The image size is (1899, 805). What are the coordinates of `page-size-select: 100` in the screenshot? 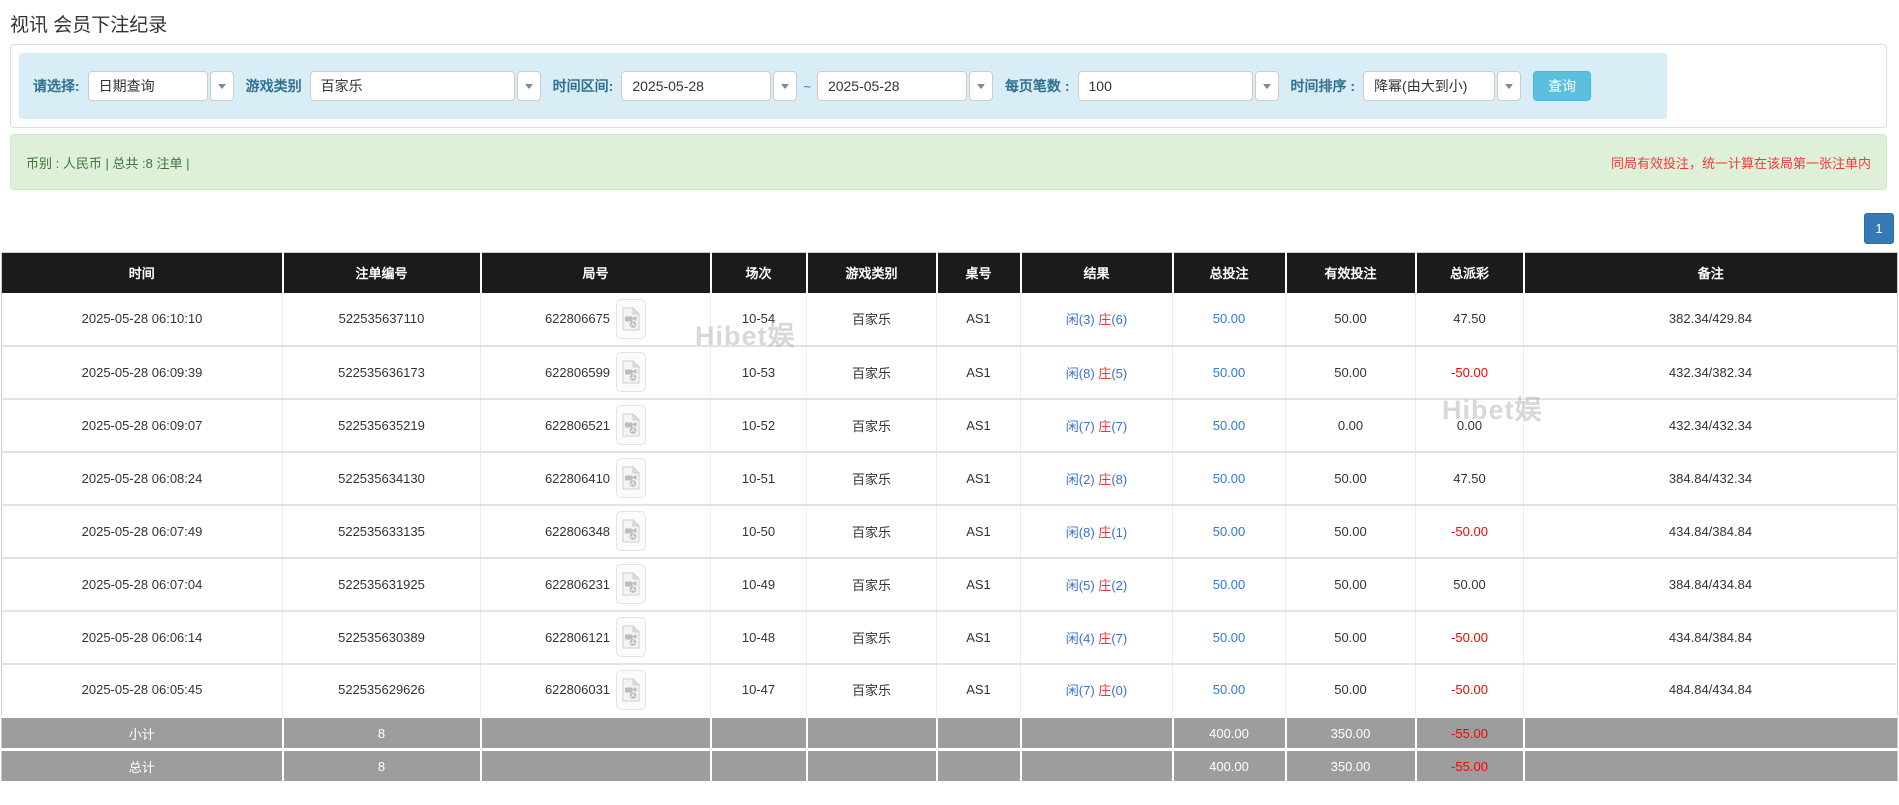 It's located at (1178, 86).